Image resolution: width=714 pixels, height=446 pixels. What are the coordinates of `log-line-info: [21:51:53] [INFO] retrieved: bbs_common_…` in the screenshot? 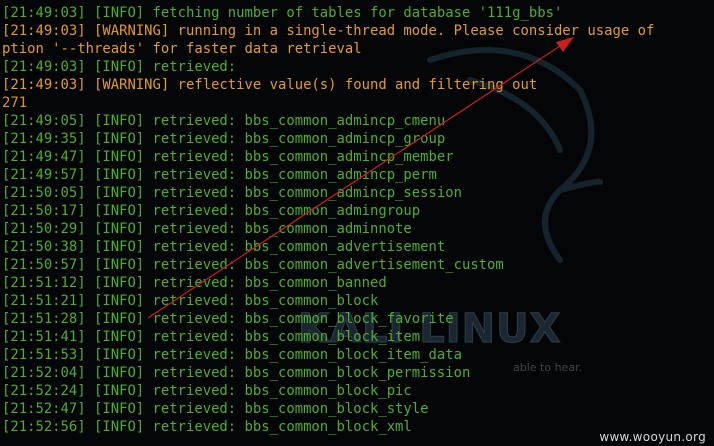 It's located at (232, 355).